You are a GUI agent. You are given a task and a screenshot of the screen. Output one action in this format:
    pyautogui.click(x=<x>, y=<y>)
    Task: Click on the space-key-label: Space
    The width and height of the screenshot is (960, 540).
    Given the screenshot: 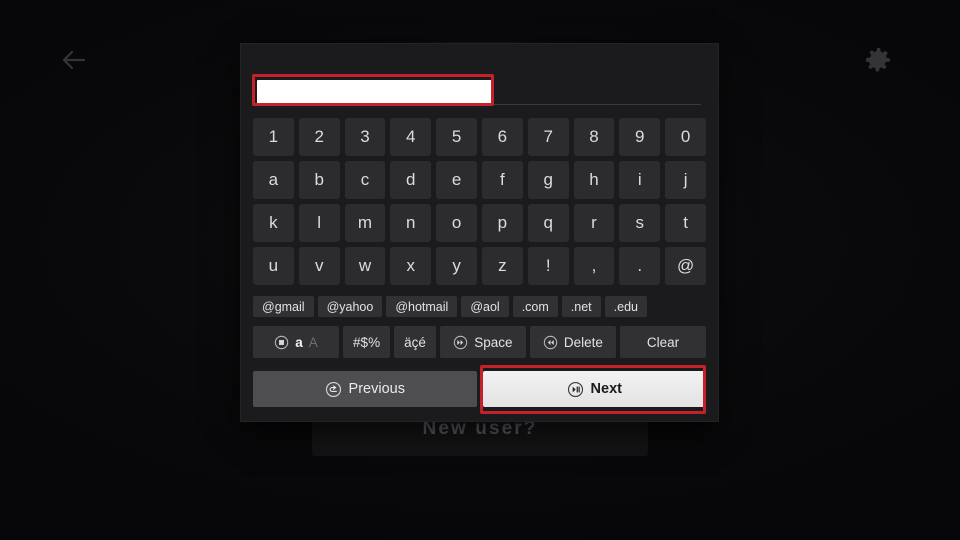 What is the action you would take?
    pyautogui.click(x=493, y=342)
    